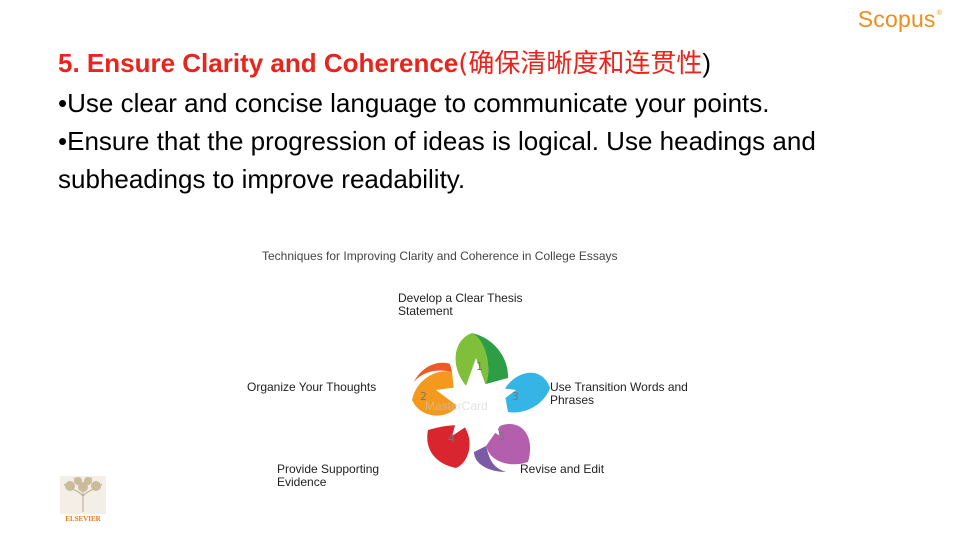  What do you see at coordinates (580, 64) in the screenshot?
I see `slide-title-chinese: (确保清晰度和连贯性` at bounding box center [580, 64].